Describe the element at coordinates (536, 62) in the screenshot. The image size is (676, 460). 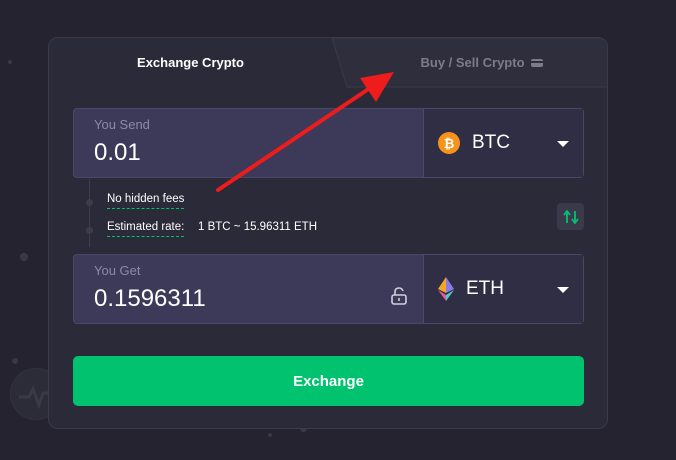
I see `credit-card-icon` at that location.